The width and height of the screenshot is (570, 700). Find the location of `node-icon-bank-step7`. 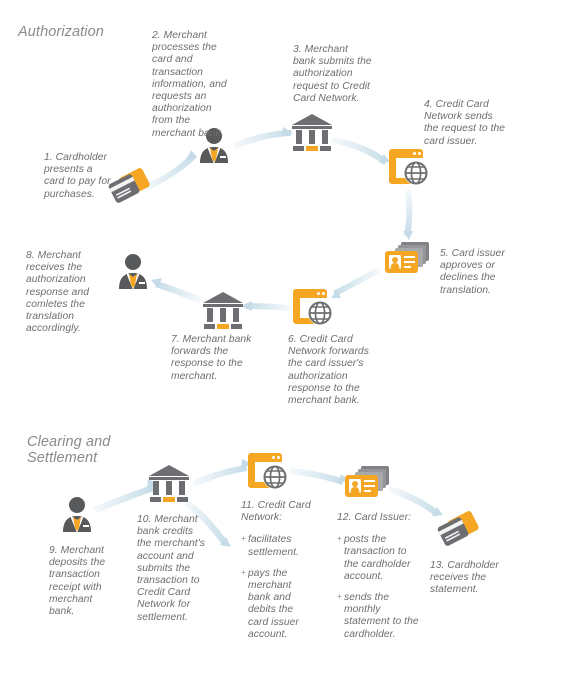

node-icon-bank-step7 is located at coordinates (223, 310).